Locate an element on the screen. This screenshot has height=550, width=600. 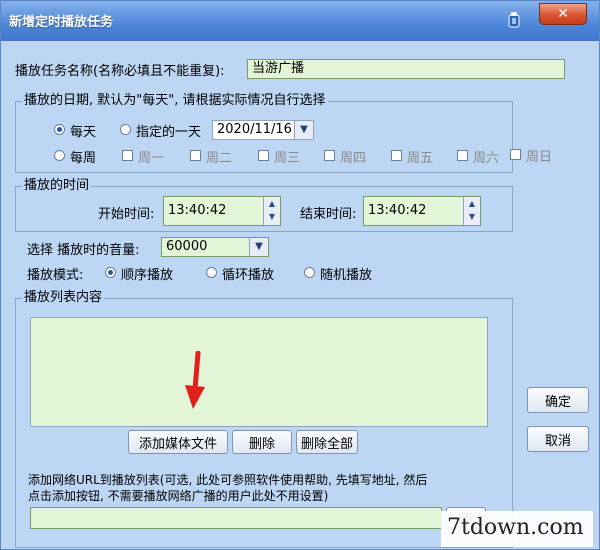
mode-label-sequential: 顺序播放 is located at coordinates (147, 275).